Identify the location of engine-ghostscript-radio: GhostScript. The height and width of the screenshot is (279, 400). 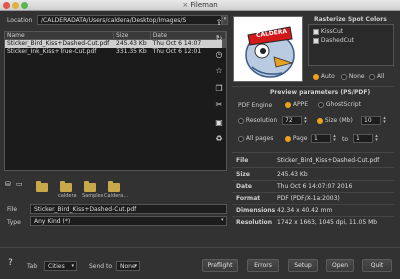
(339, 104).